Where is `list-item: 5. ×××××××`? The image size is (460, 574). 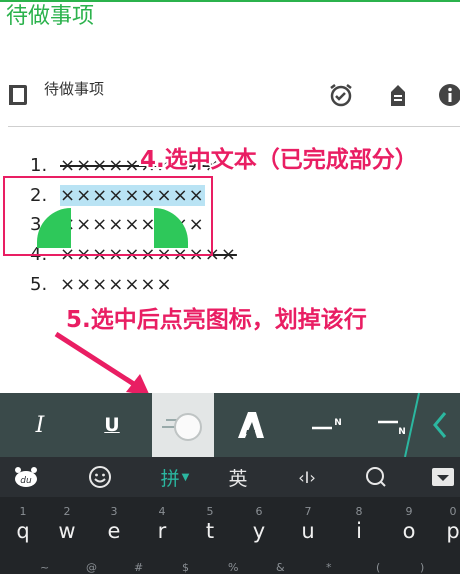 list-item: 5. ××××××× is located at coordinates (101, 288).